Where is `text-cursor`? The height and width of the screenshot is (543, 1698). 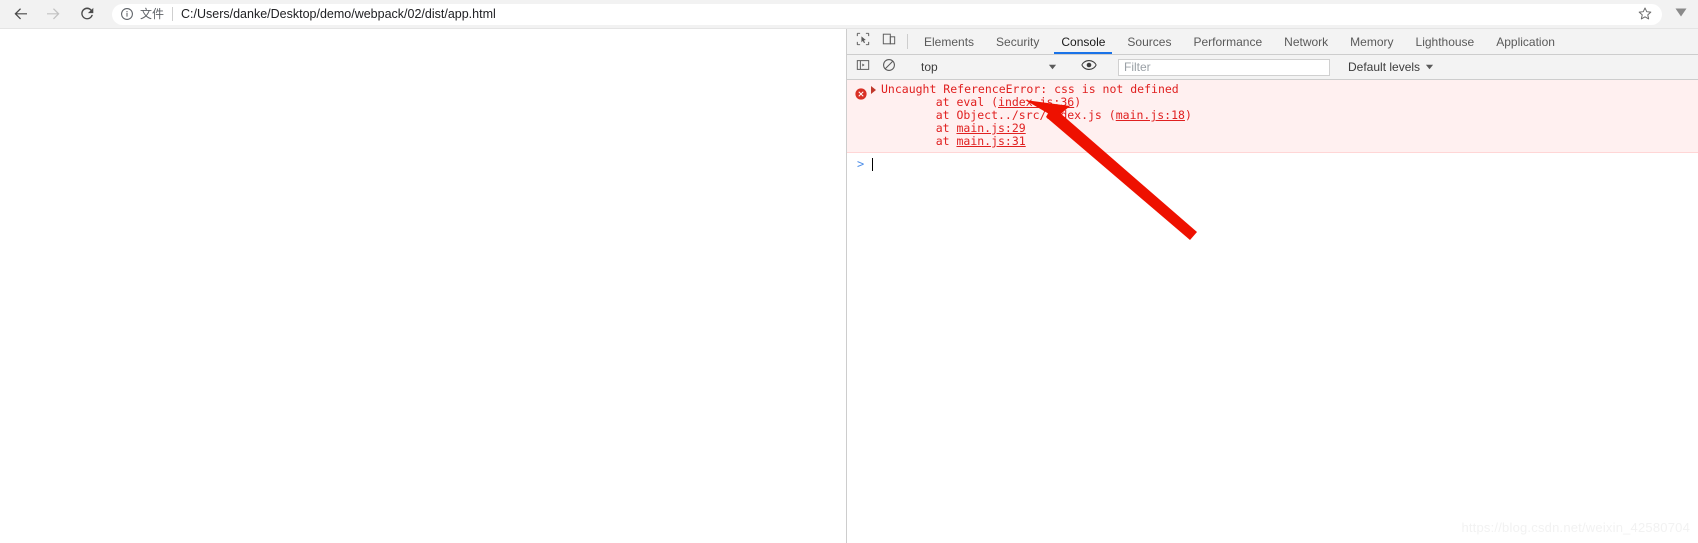 text-cursor is located at coordinates (873, 164).